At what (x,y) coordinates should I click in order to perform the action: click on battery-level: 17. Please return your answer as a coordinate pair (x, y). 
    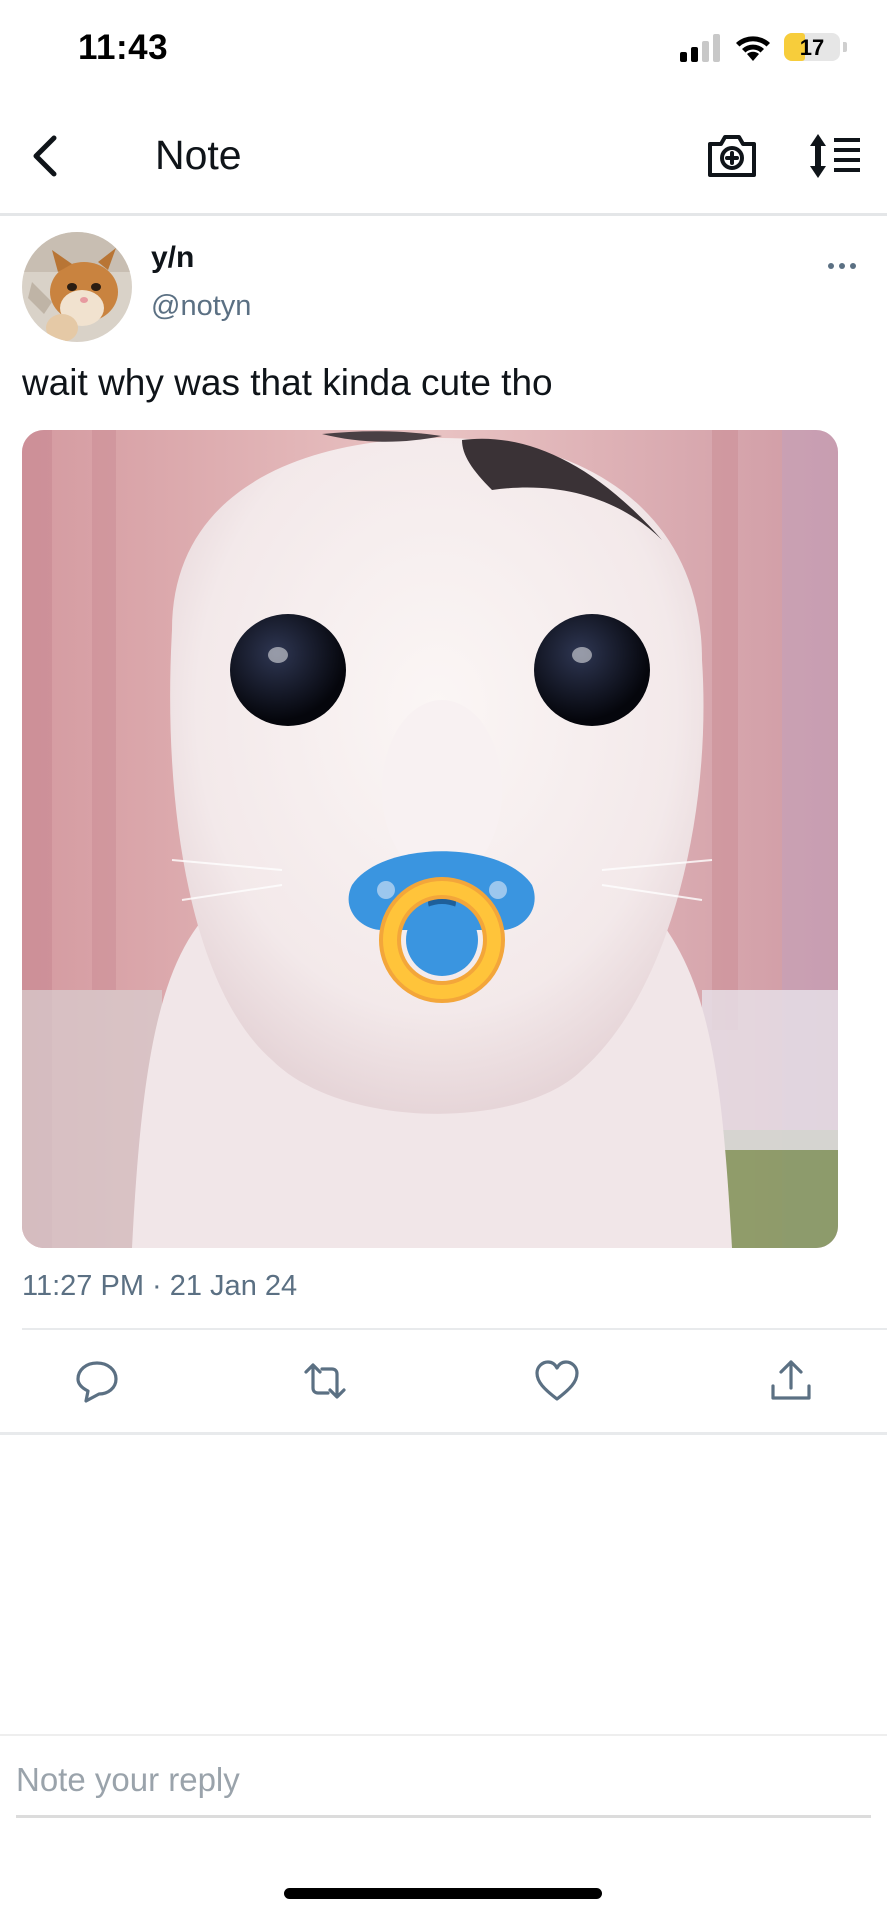
    Looking at the image, I should click on (812, 47).